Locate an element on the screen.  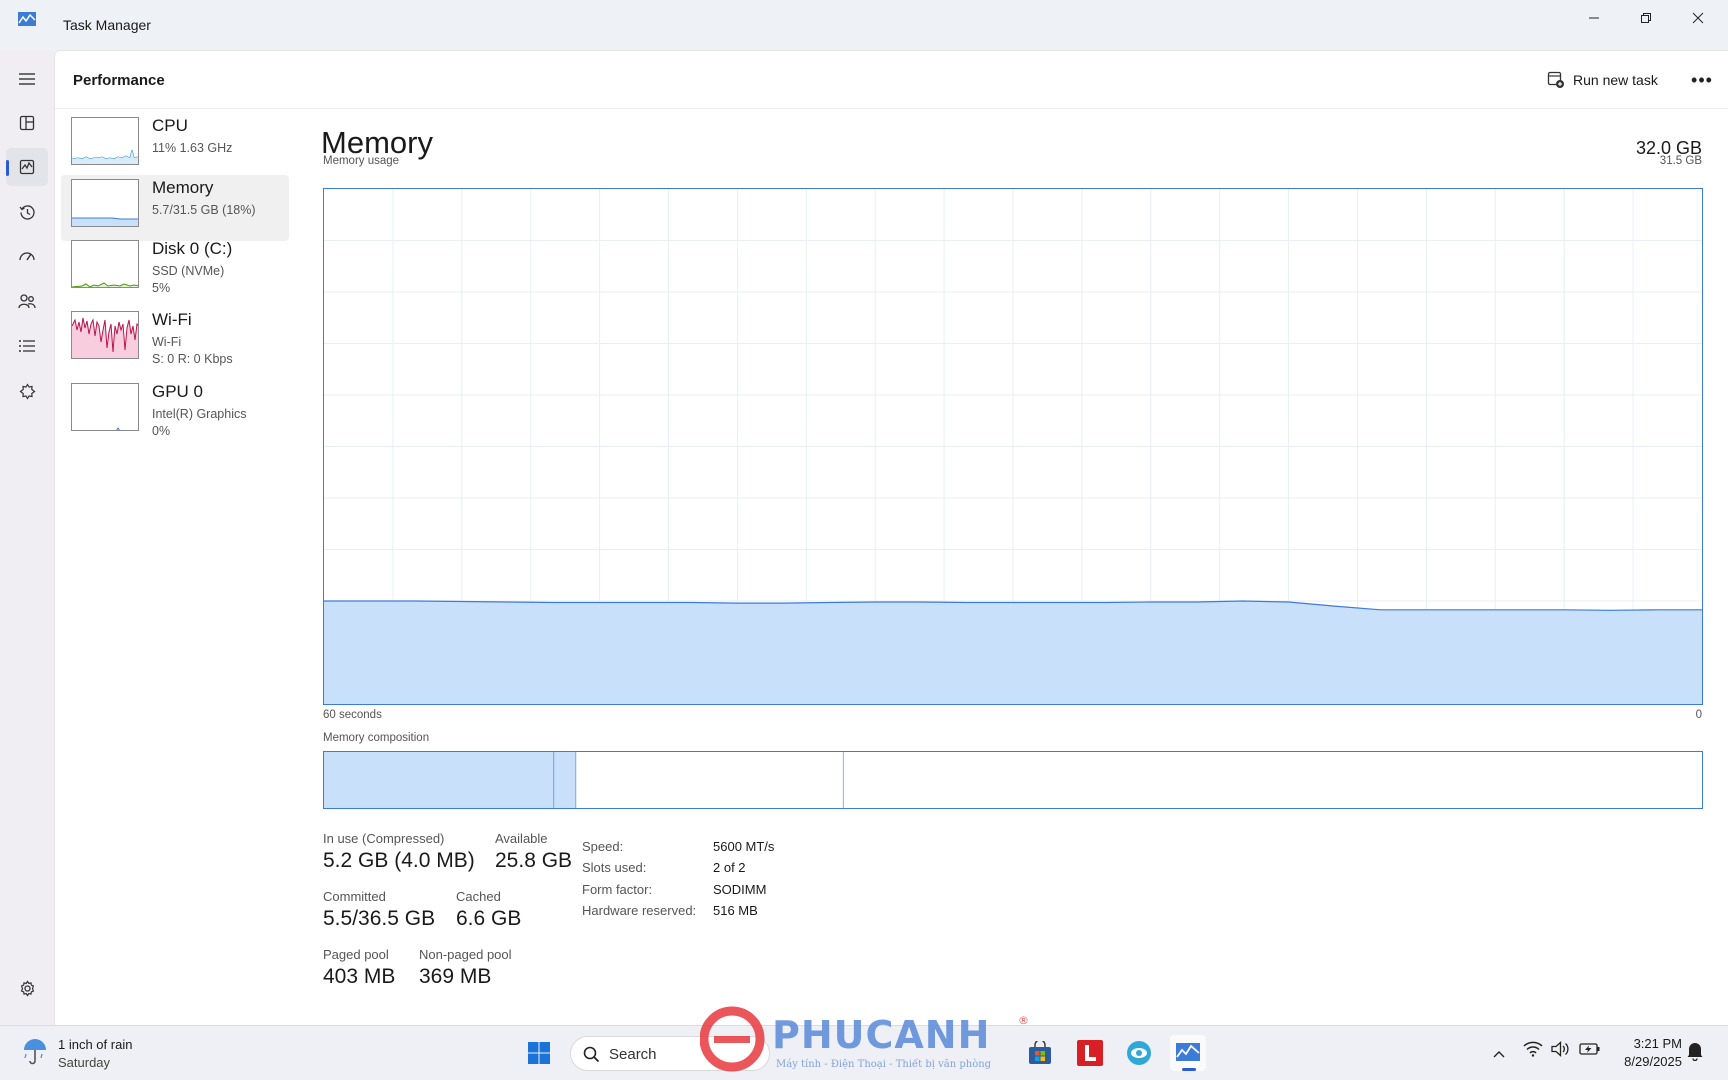
composition-in-use-segment is located at coordinates (439, 780).